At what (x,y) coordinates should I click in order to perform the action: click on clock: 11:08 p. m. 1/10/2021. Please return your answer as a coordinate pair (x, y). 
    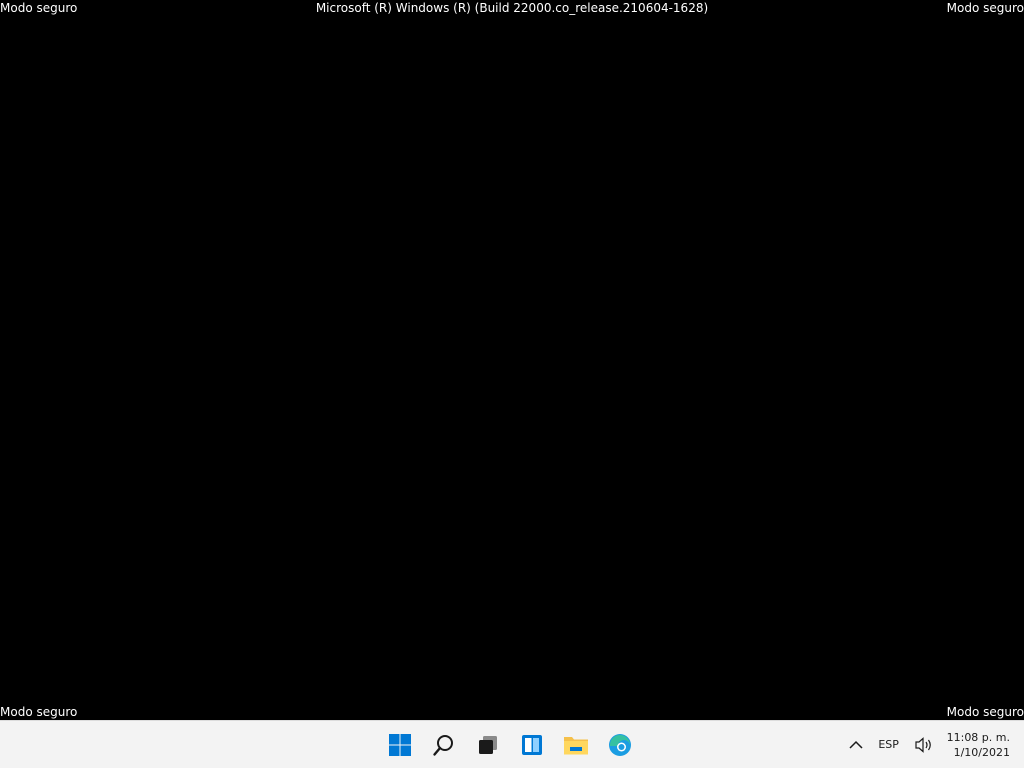
    Looking at the image, I should click on (981, 745).